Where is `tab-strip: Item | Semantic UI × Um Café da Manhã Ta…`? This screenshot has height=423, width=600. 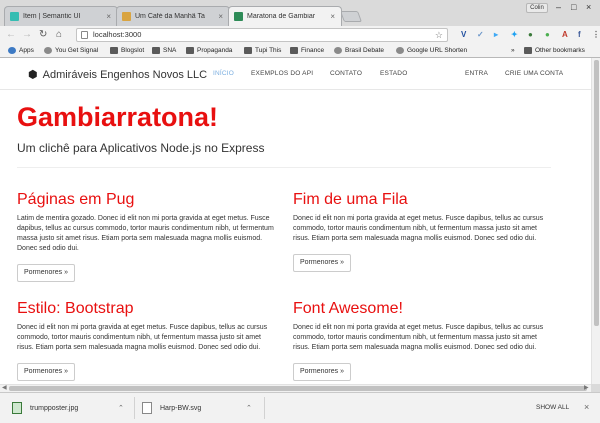
tab-strip: Item | Semantic UI × Um Café da Manhã Ta… is located at coordinates (300, 13).